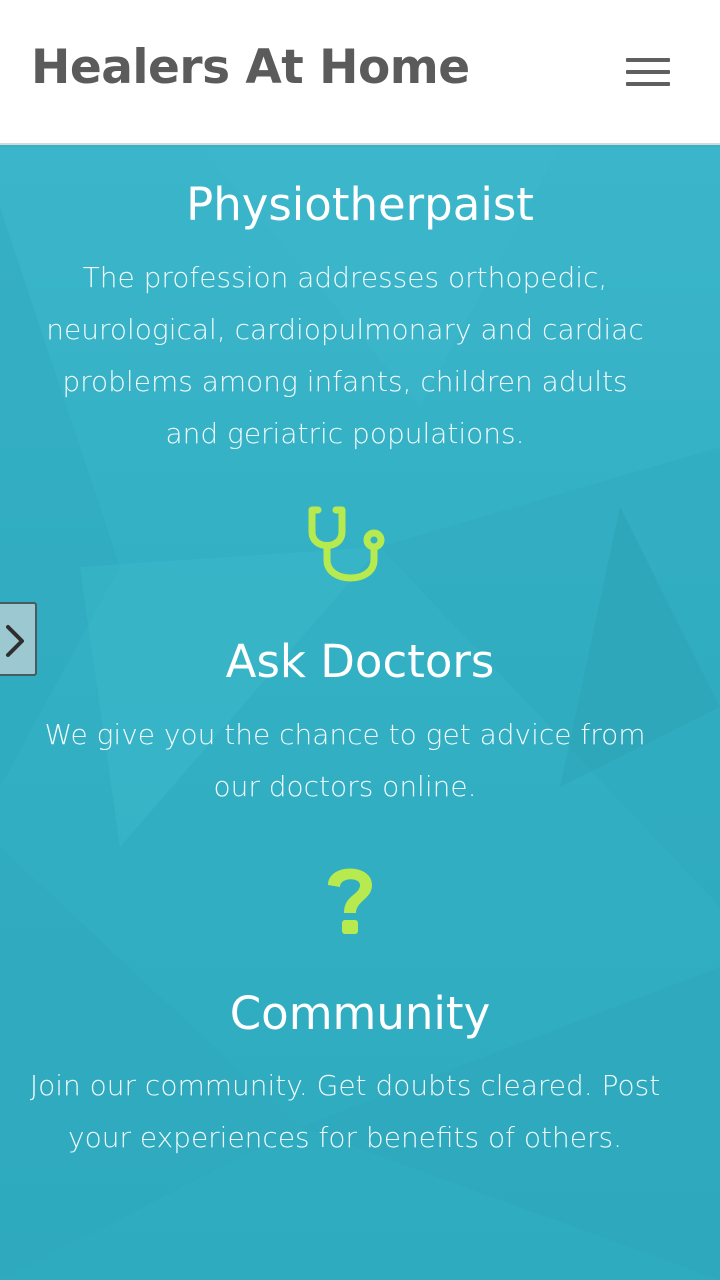  Describe the element at coordinates (360, 1013) in the screenshot. I see `feature-title-community: Community` at that location.